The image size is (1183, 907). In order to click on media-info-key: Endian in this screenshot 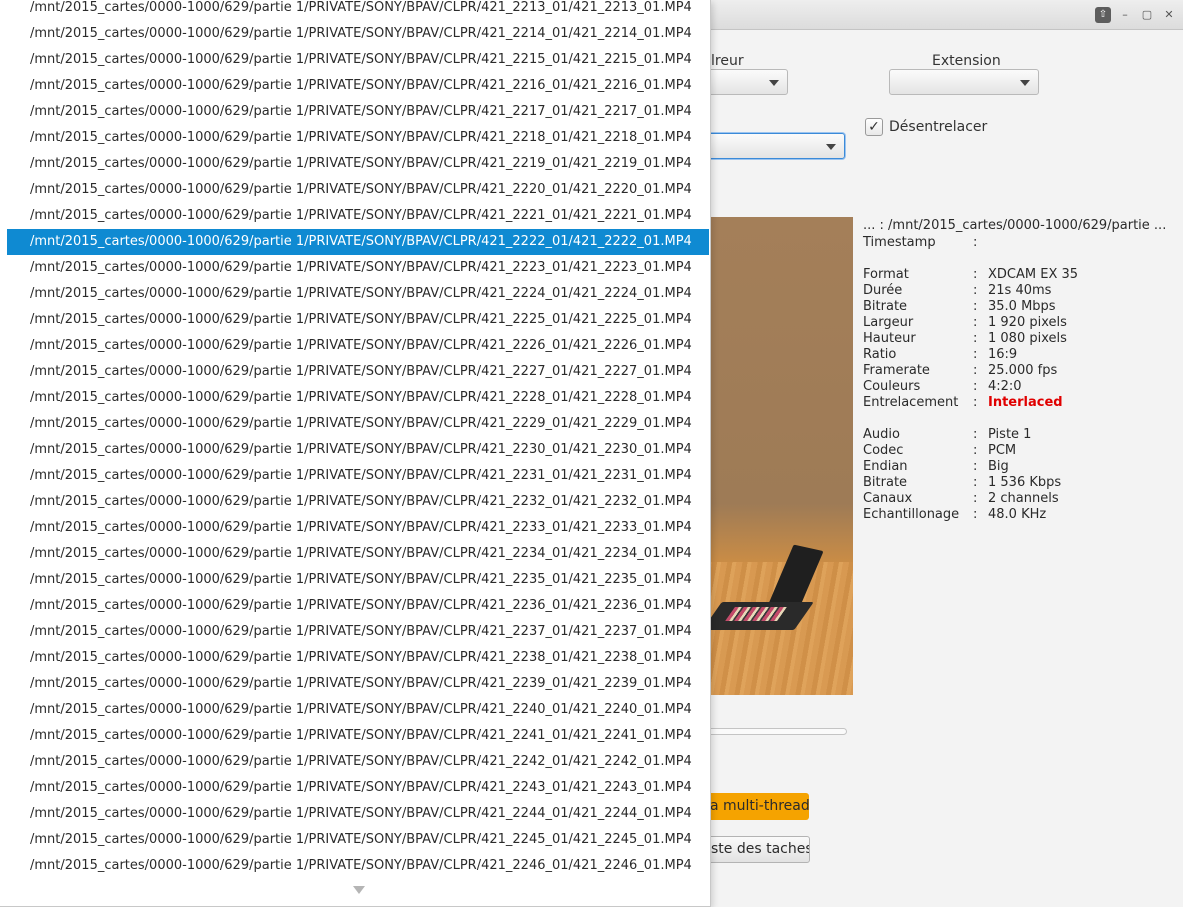, I will do `click(885, 466)`.